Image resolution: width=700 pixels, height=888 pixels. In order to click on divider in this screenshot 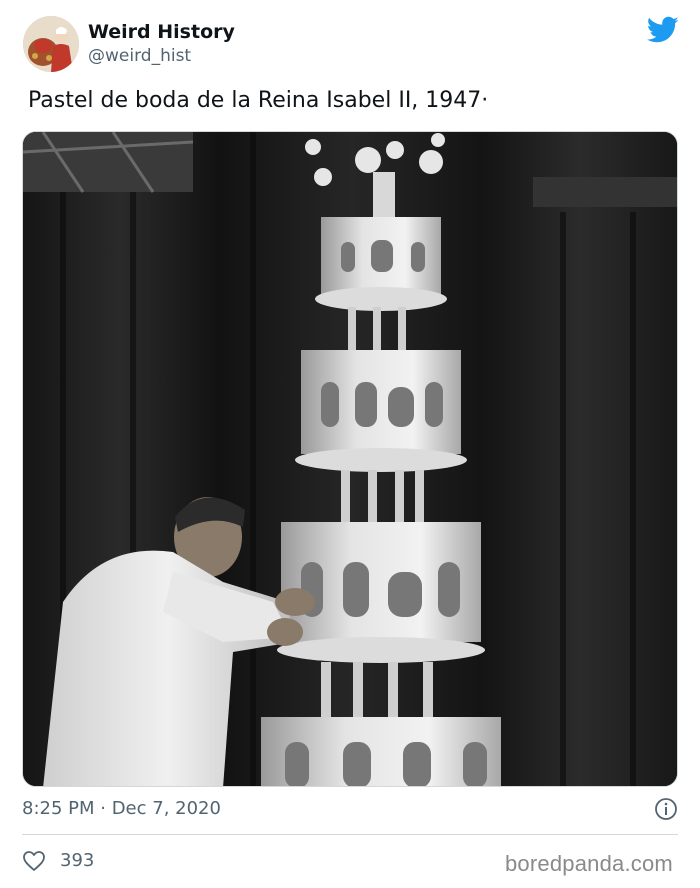, I will do `click(350, 834)`.